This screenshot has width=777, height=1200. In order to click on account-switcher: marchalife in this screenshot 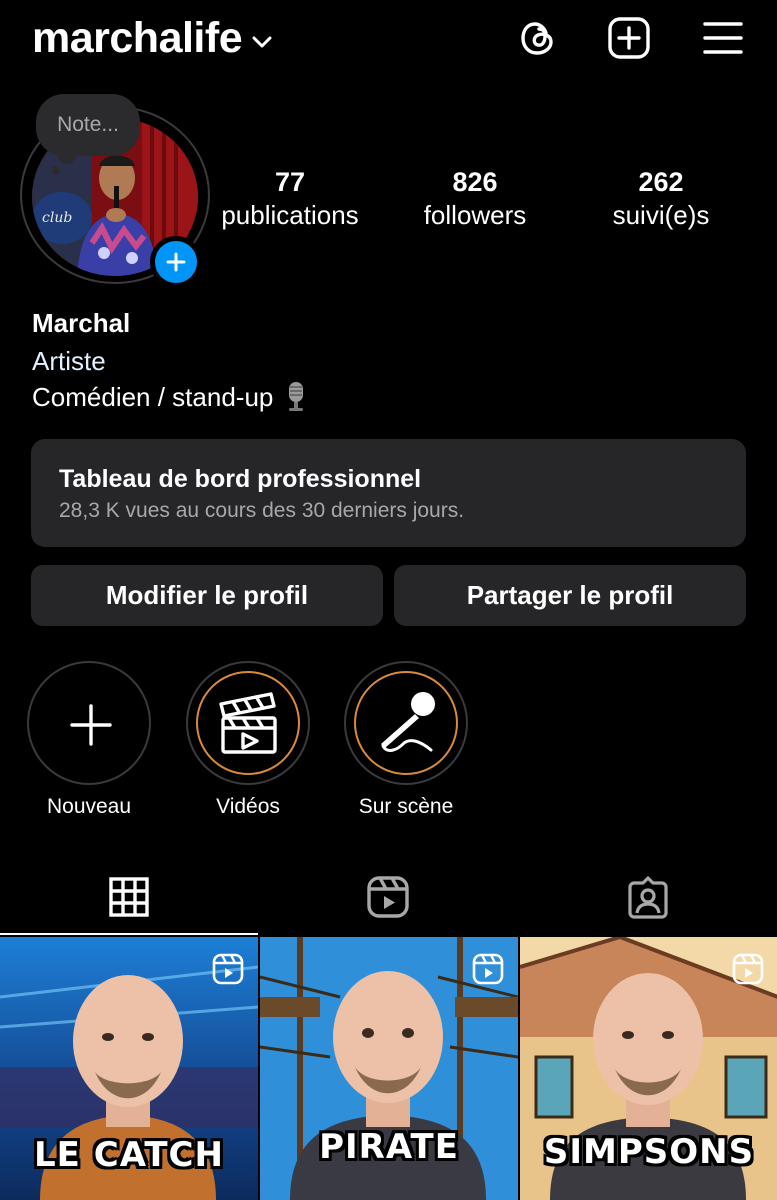, I will do `click(152, 38)`.